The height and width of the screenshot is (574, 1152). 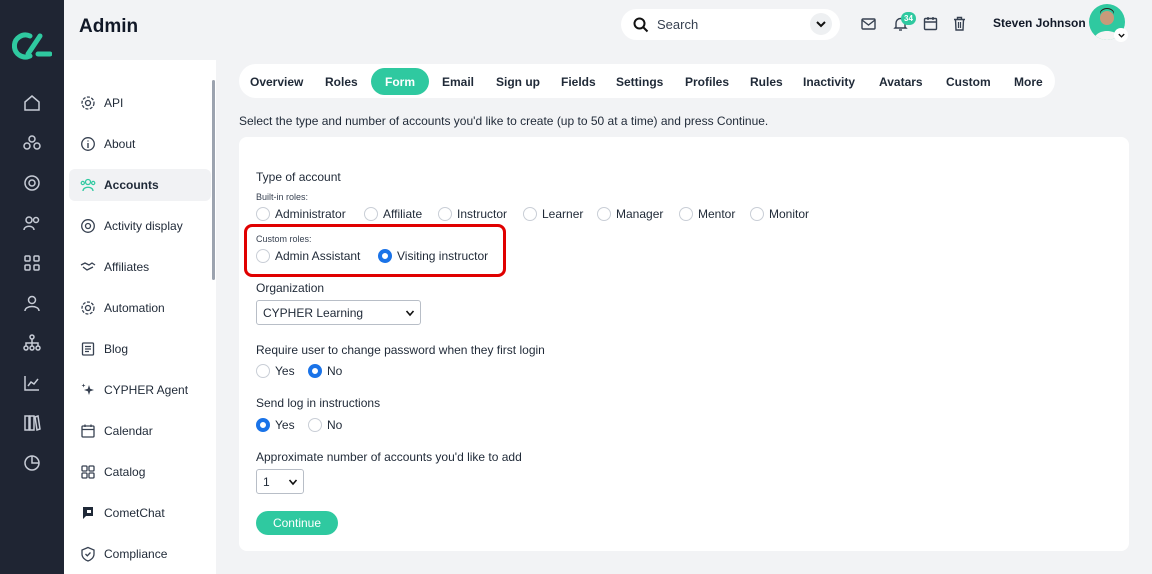 What do you see at coordinates (127, 267) in the screenshot?
I see `sidebar-item-label: Affiliates` at bounding box center [127, 267].